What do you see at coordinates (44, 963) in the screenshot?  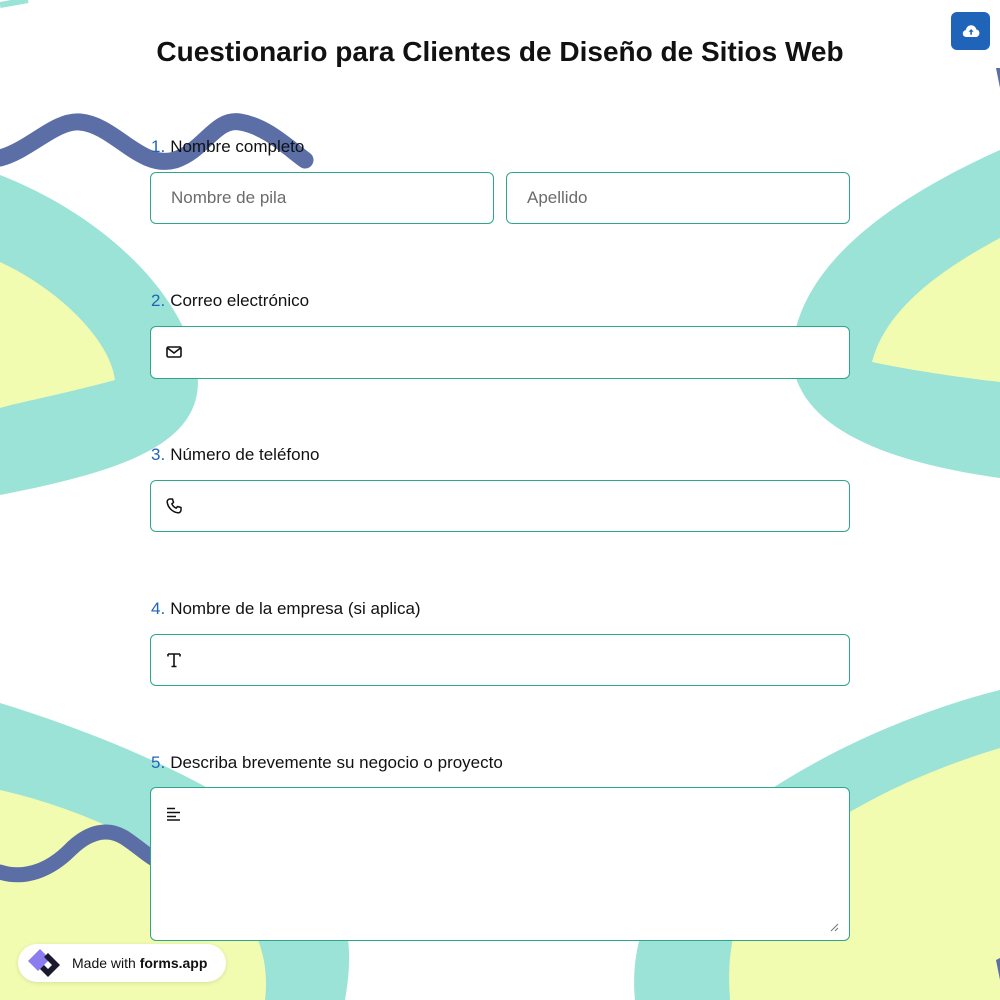 I see `forms-app-logo-icon` at bounding box center [44, 963].